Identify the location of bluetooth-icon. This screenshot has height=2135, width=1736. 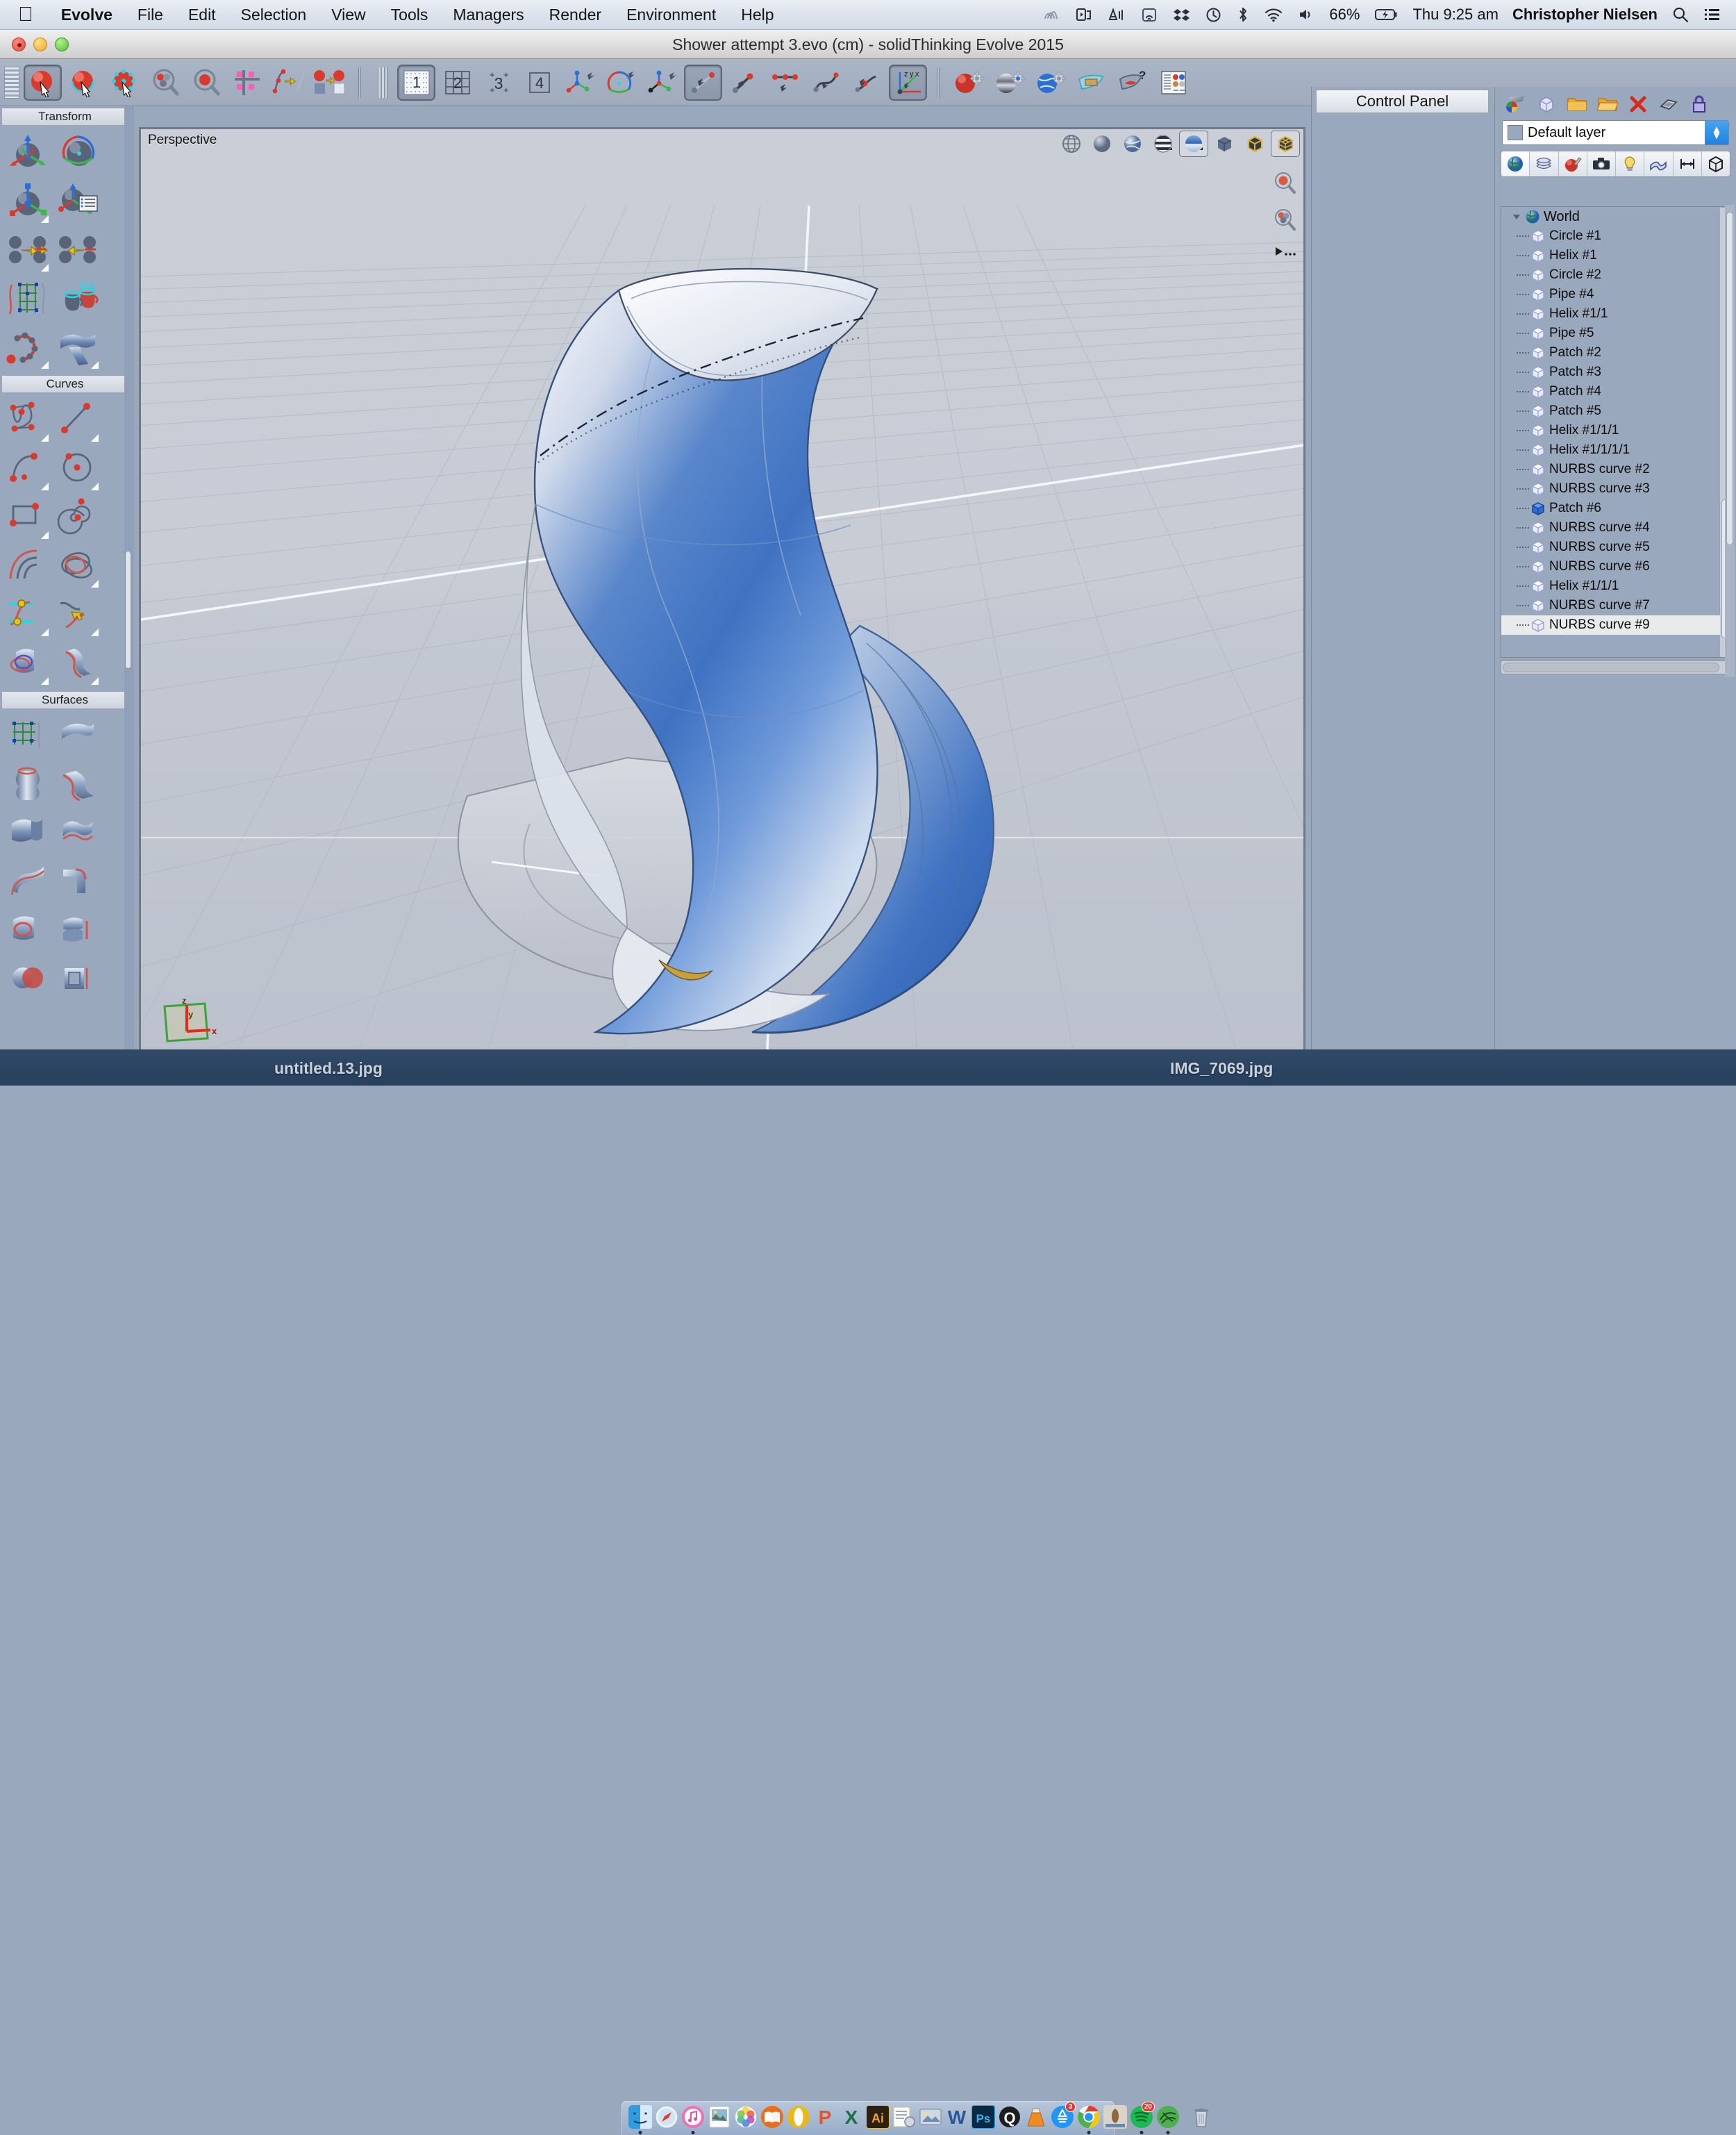
(1243, 15).